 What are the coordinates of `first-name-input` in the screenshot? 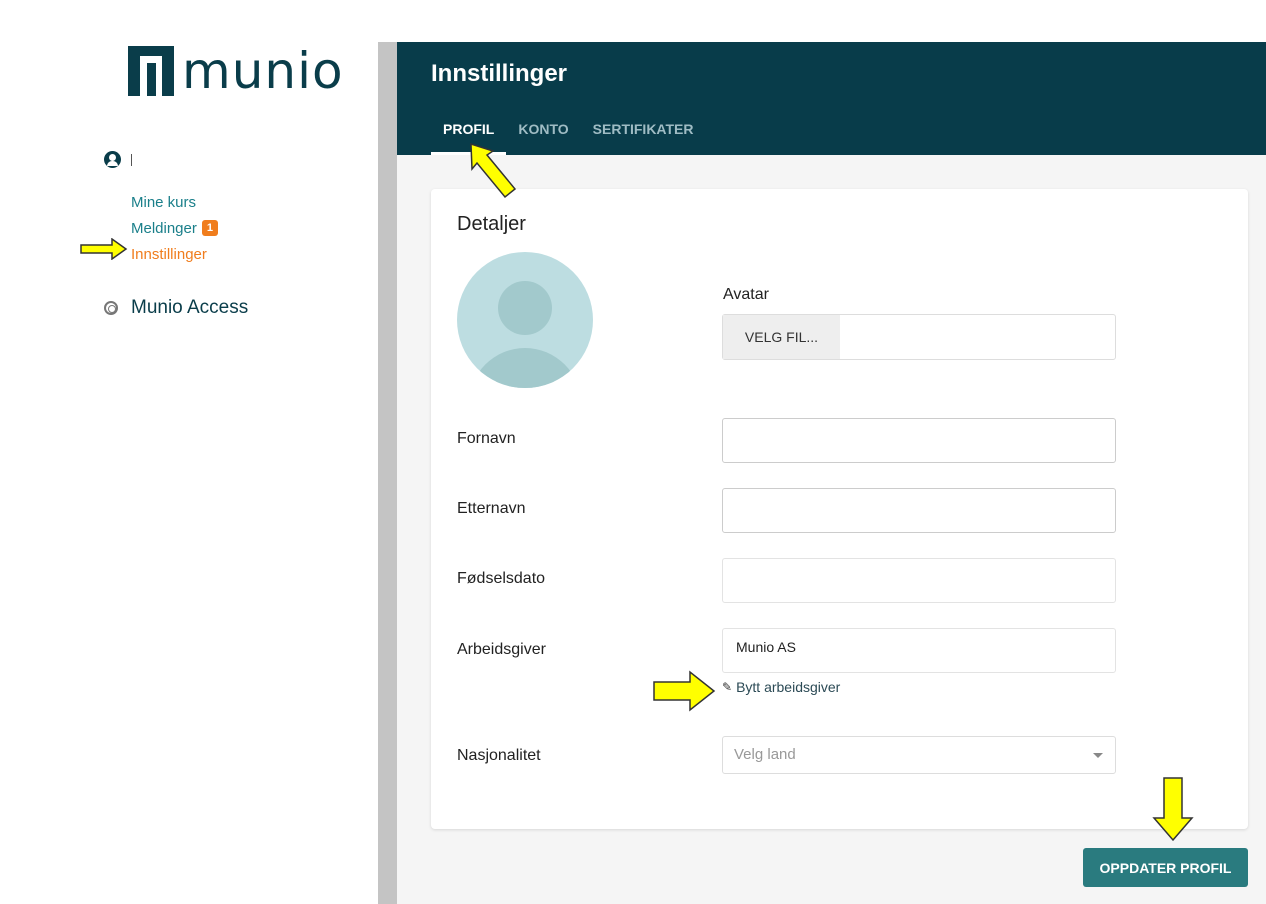 It's located at (919, 440).